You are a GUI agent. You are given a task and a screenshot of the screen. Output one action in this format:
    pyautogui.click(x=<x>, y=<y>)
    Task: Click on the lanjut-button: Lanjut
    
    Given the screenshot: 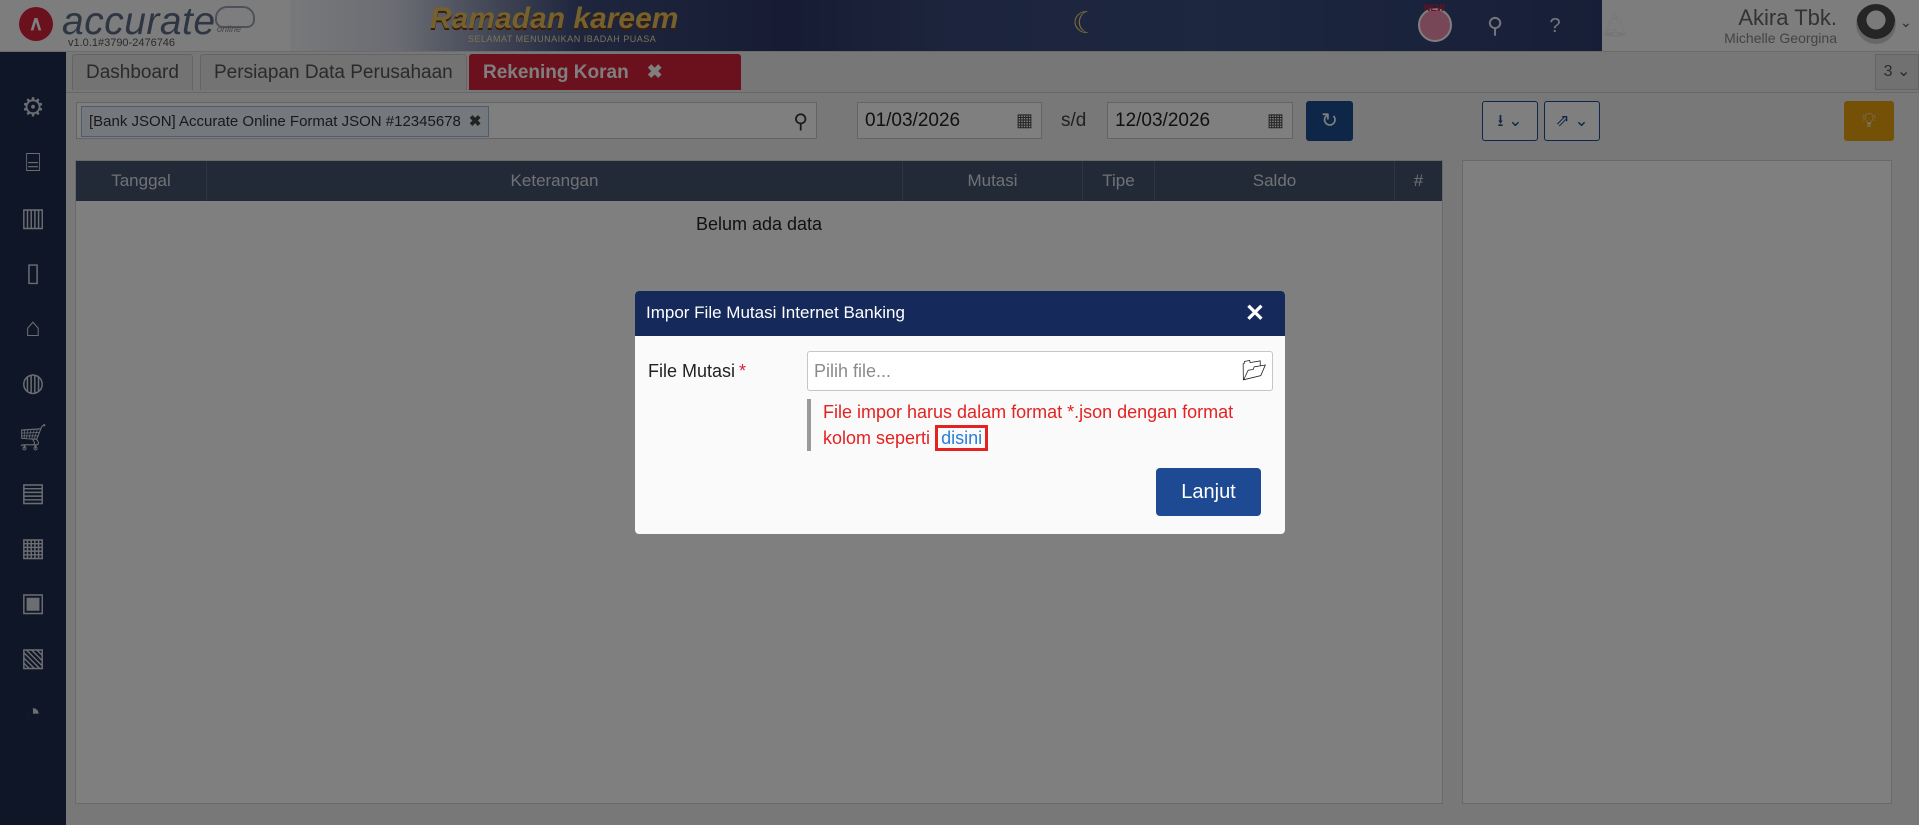 What is the action you would take?
    pyautogui.click(x=1208, y=492)
    